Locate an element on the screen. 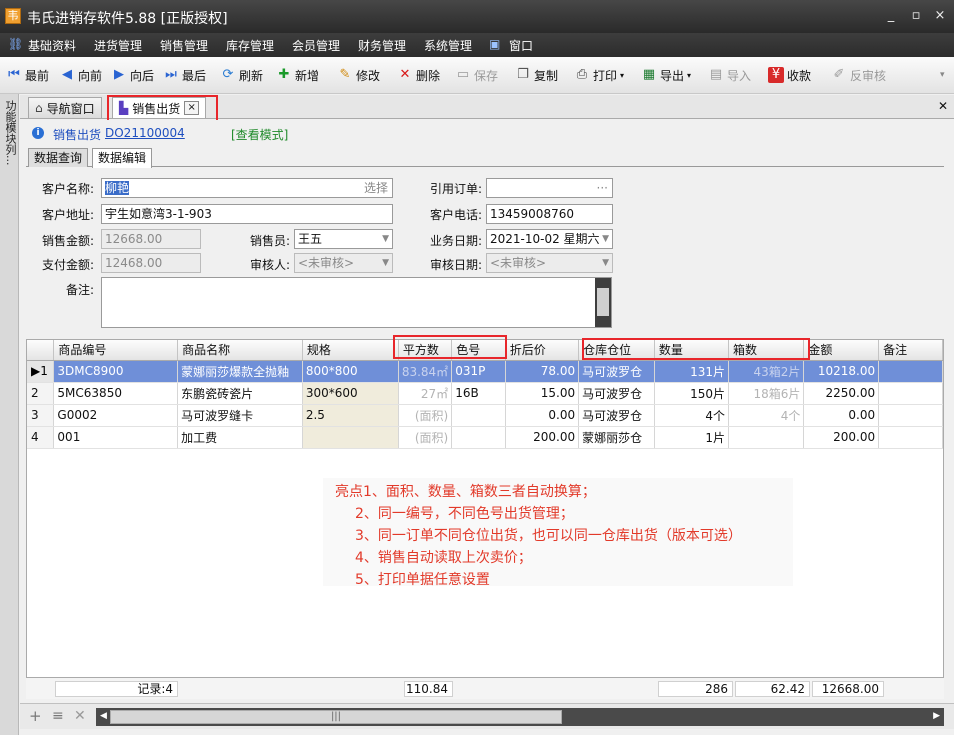 This screenshot has height=735, width=954. cell-amount: 2250.00 is located at coordinates (841, 393).